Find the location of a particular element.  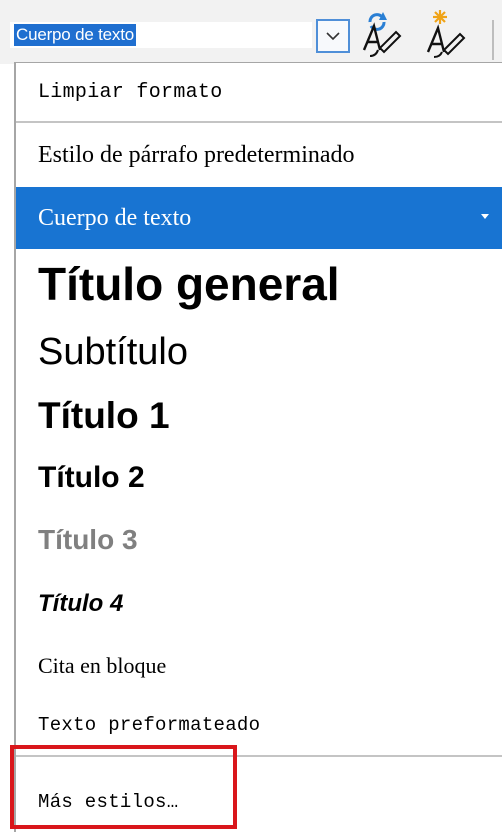

update-style-icon is located at coordinates (382, 34).